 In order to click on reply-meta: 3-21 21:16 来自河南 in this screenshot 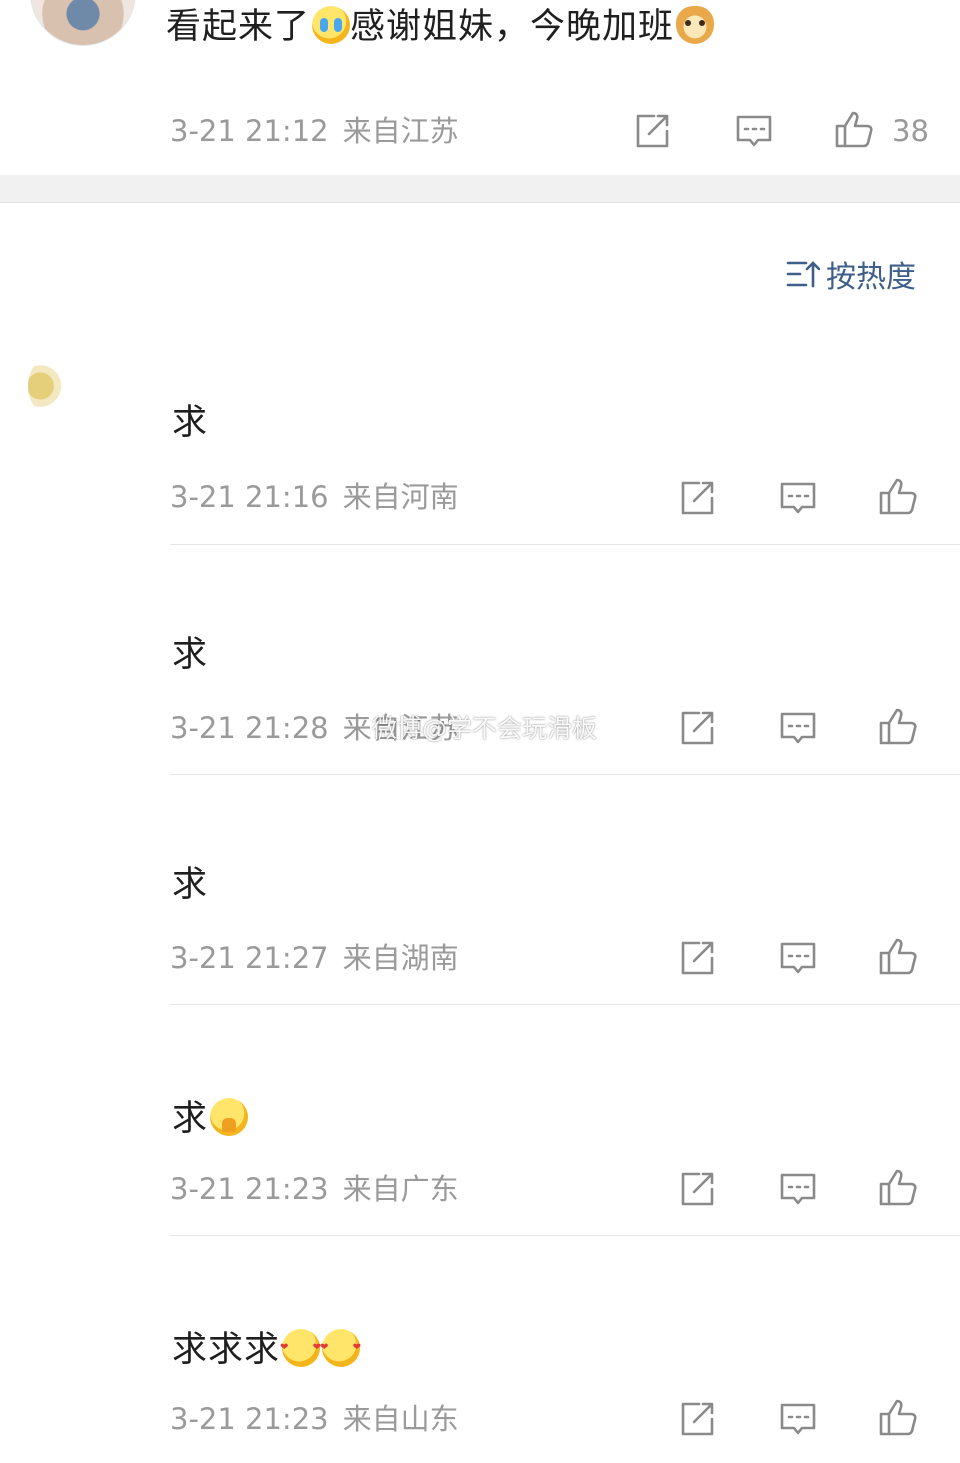, I will do `click(314, 497)`.